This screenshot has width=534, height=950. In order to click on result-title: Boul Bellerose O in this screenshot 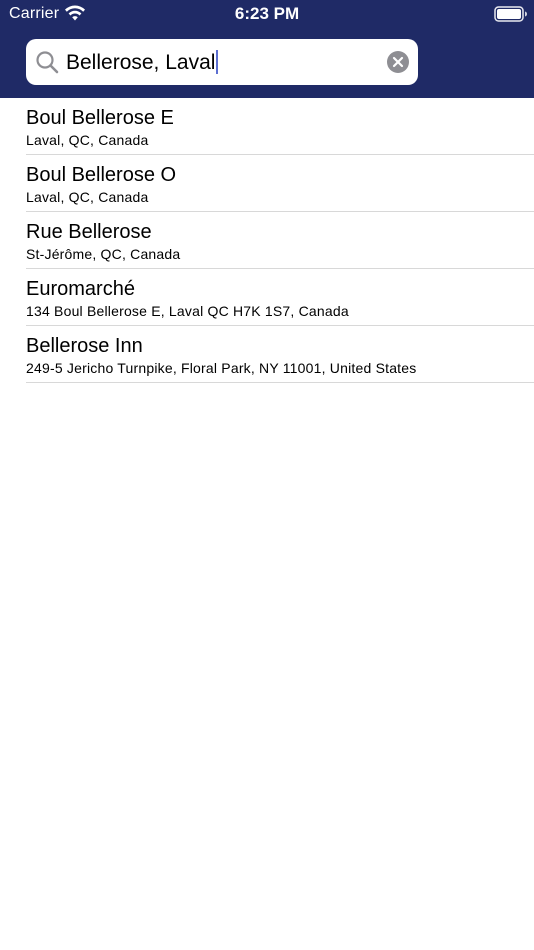, I will do `click(101, 175)`.